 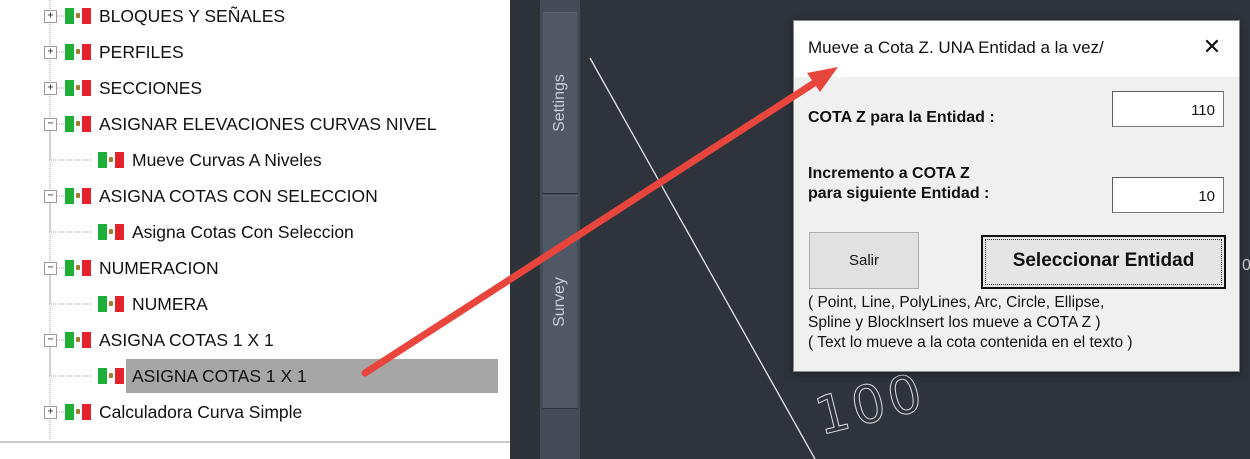 I want to click on tree-group-node: − ASIGNAR ELEVACIONES CURVAS NIVEL, so click(x=240, y=124).